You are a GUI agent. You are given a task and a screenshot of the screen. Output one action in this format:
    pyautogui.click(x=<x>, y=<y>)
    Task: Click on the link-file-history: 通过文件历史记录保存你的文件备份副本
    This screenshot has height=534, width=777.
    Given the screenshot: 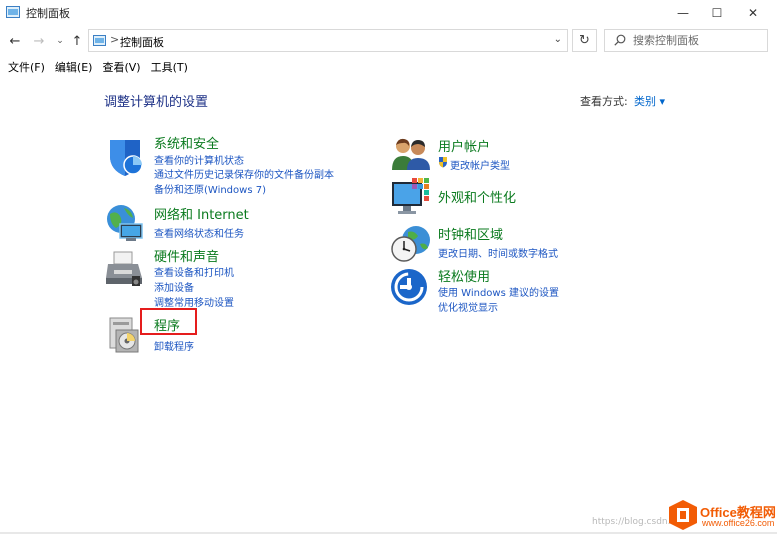 What is the action you would take?
    pyautogui.click(x=244, y=173)
    